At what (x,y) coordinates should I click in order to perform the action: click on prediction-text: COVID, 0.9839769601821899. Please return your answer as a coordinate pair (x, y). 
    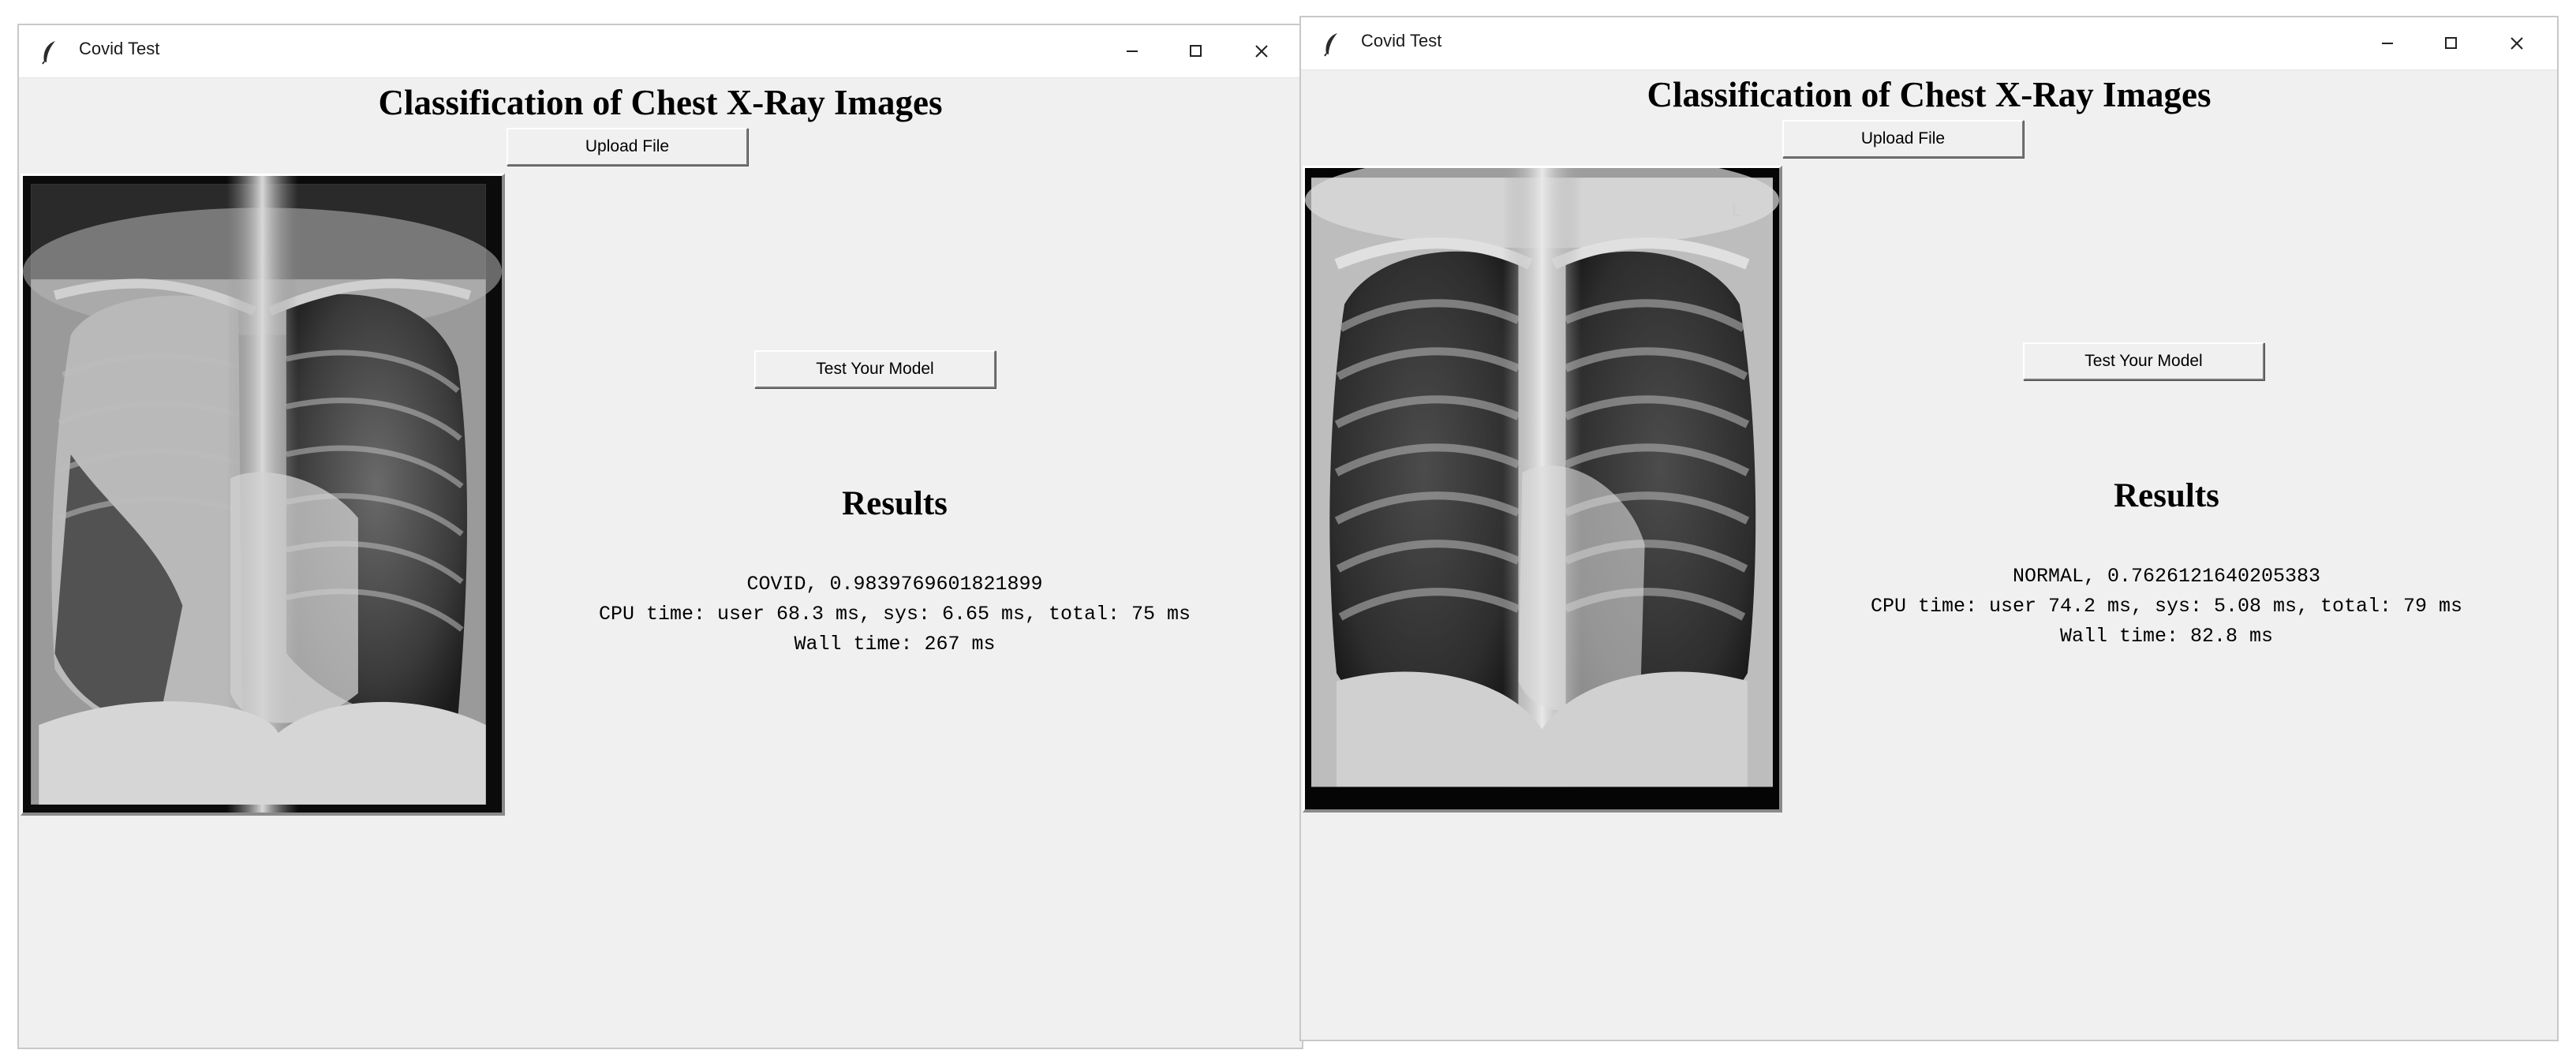
    Looking at the image, I should click on (894, 584).